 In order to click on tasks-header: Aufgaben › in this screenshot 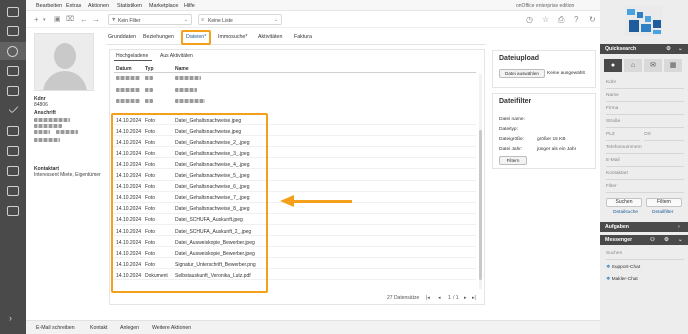, I will do `click(644, 227)`.